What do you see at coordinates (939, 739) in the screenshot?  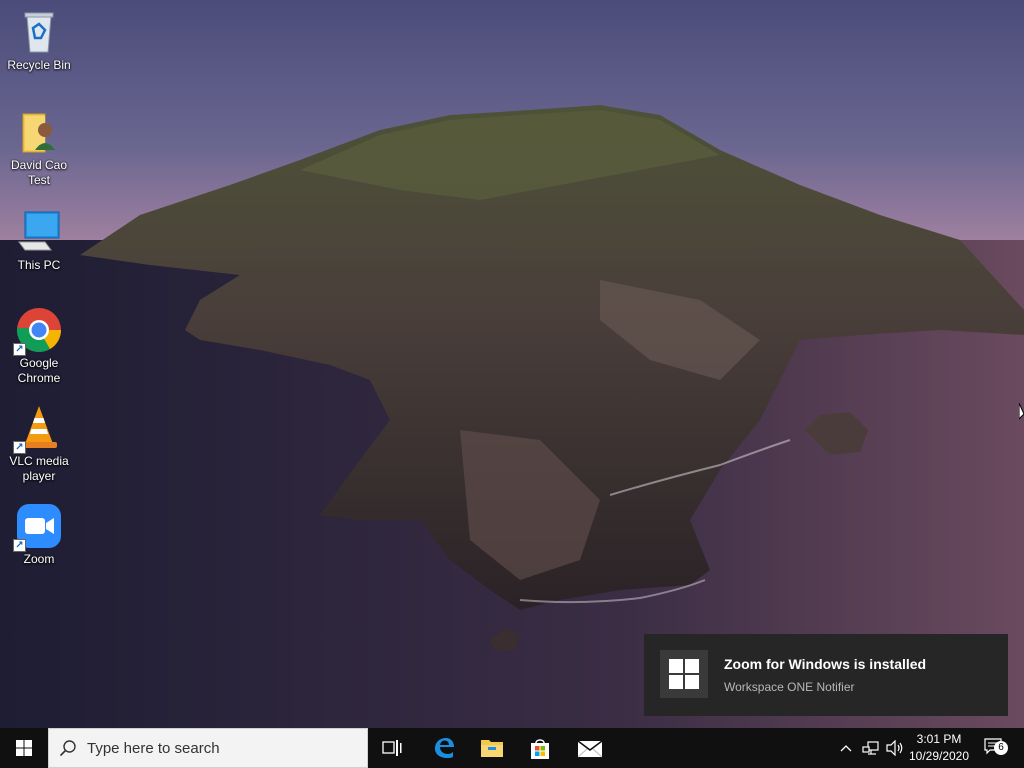 I see `clock-time: 3:01 PM` at bounding box center [939, 739].